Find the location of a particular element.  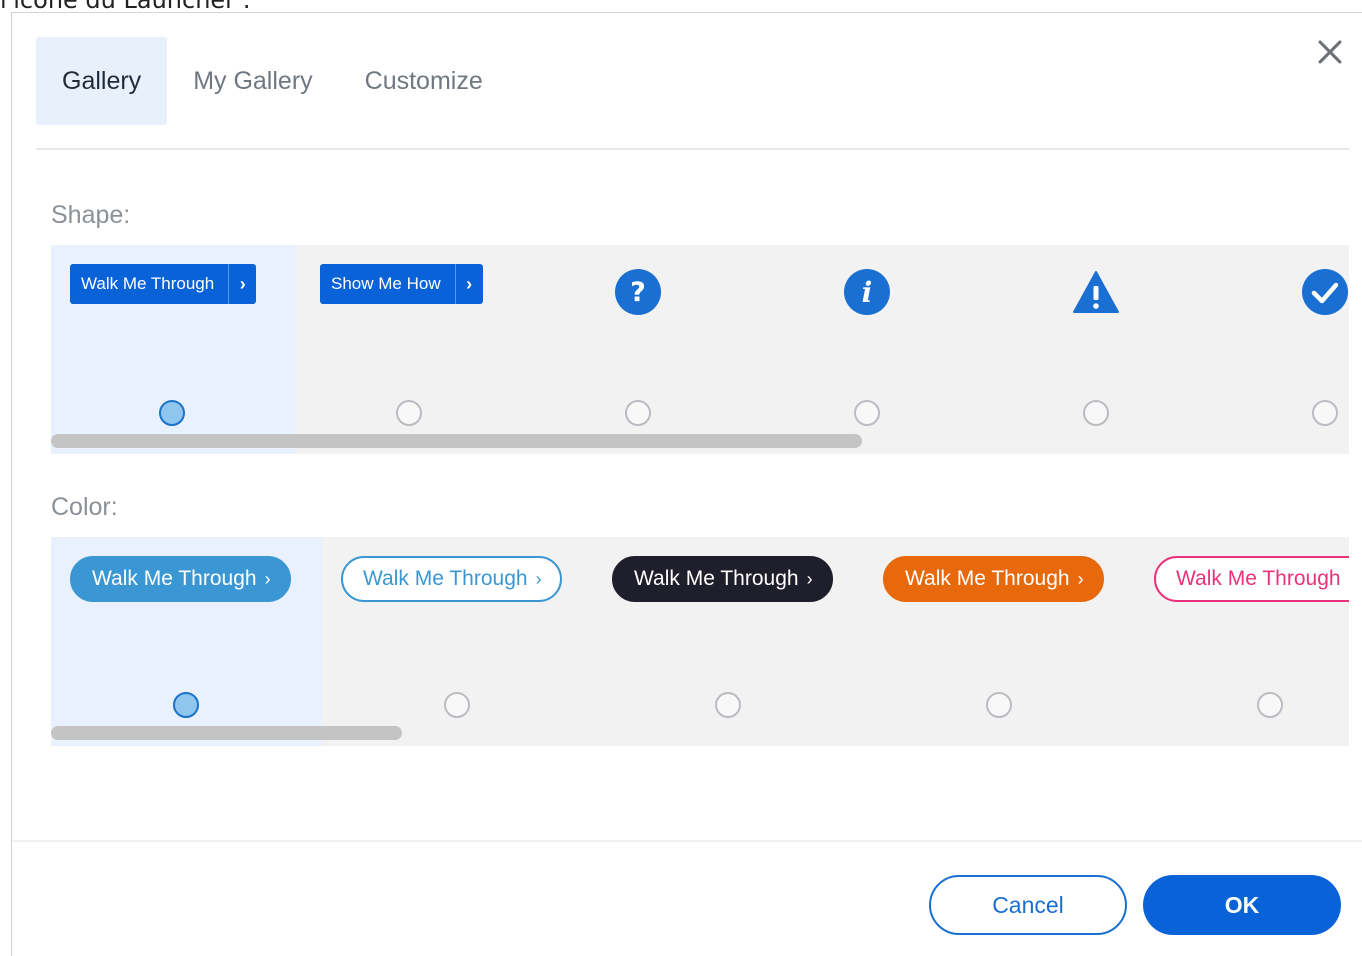

color-section-label: Color: is located at coordinates (84, 507).